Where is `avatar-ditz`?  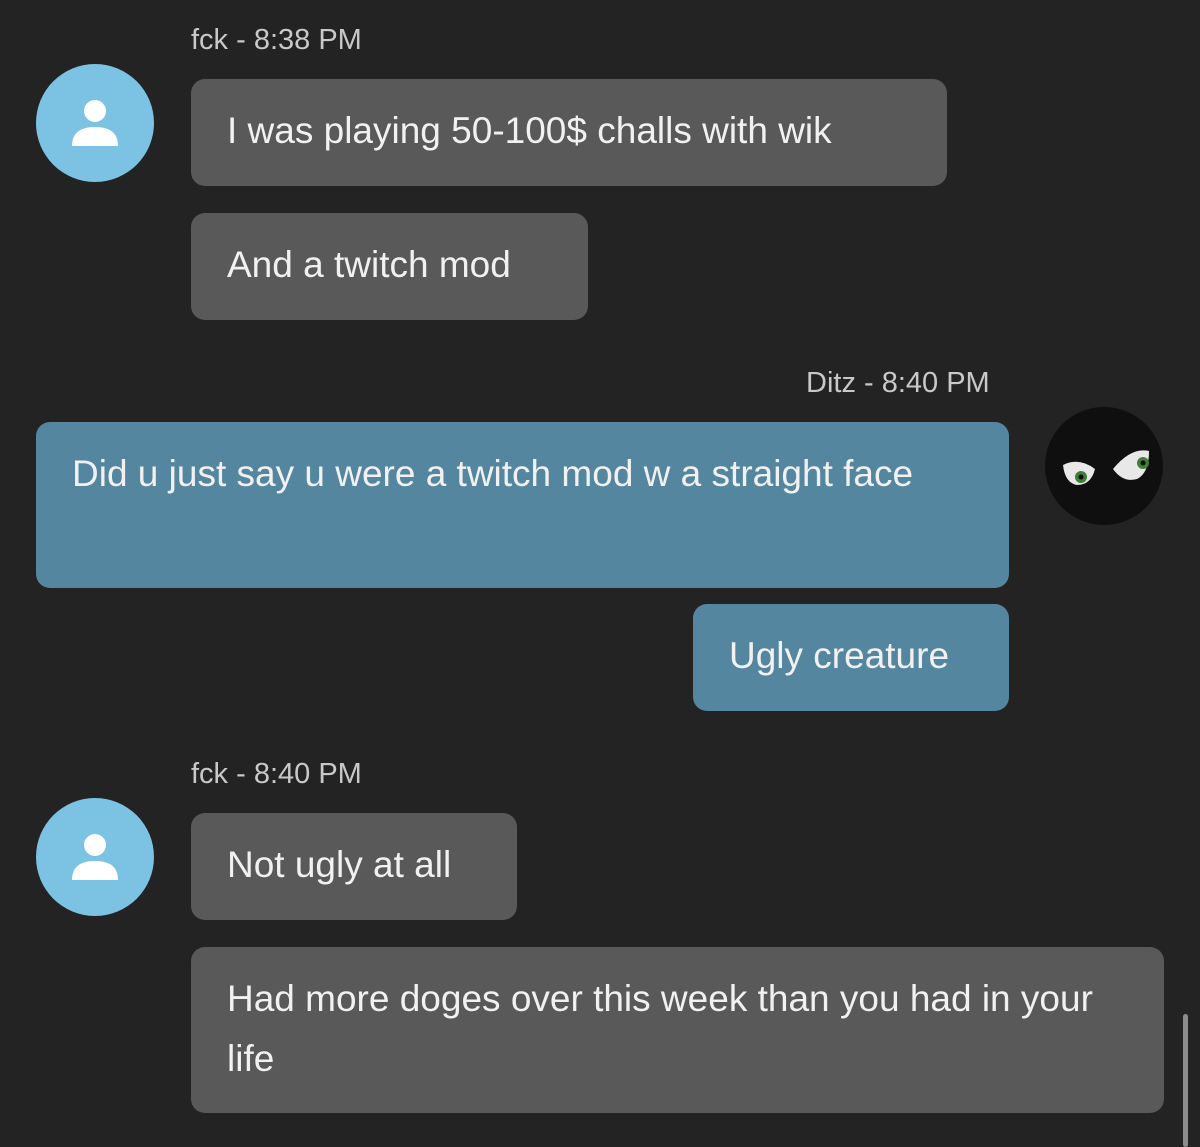
avatar-ditz is located at coordinates (1104, 466).